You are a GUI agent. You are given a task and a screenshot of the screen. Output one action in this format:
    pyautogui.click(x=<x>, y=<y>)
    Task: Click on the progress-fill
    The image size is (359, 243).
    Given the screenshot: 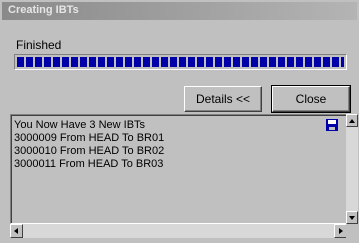 What is the action you would take?
    pyautogui.click(x=180, y=62)
    